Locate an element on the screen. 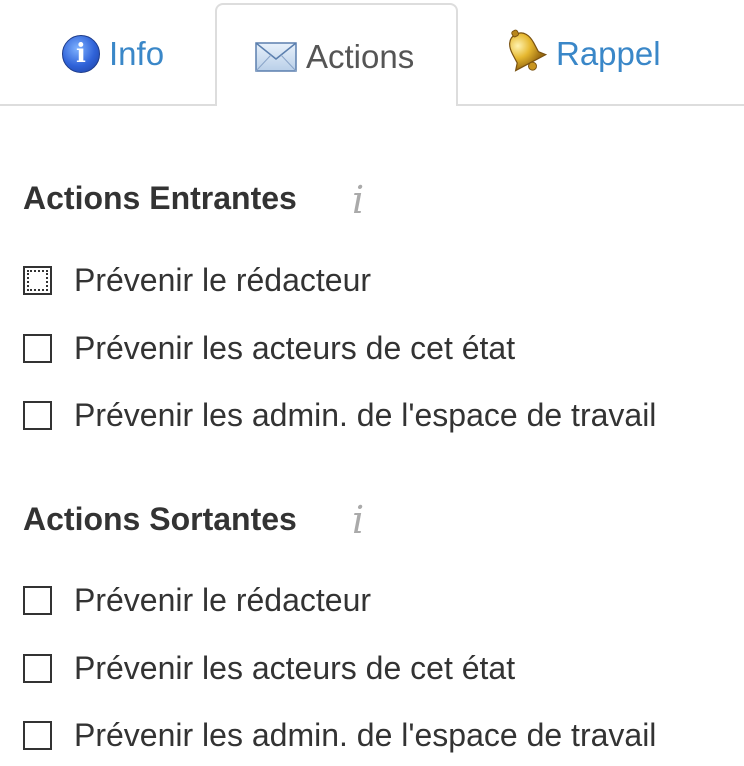  option-sortantes-redacteur: Prévenir le rédacteur is located at coordinates (197, 600).